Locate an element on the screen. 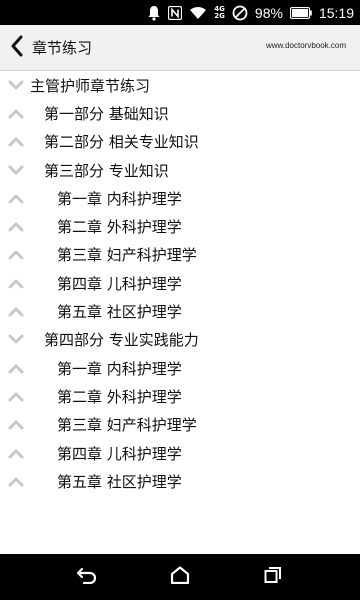 This screenshot has width=360, height=600. back-button is located at coordinates (17, 48).